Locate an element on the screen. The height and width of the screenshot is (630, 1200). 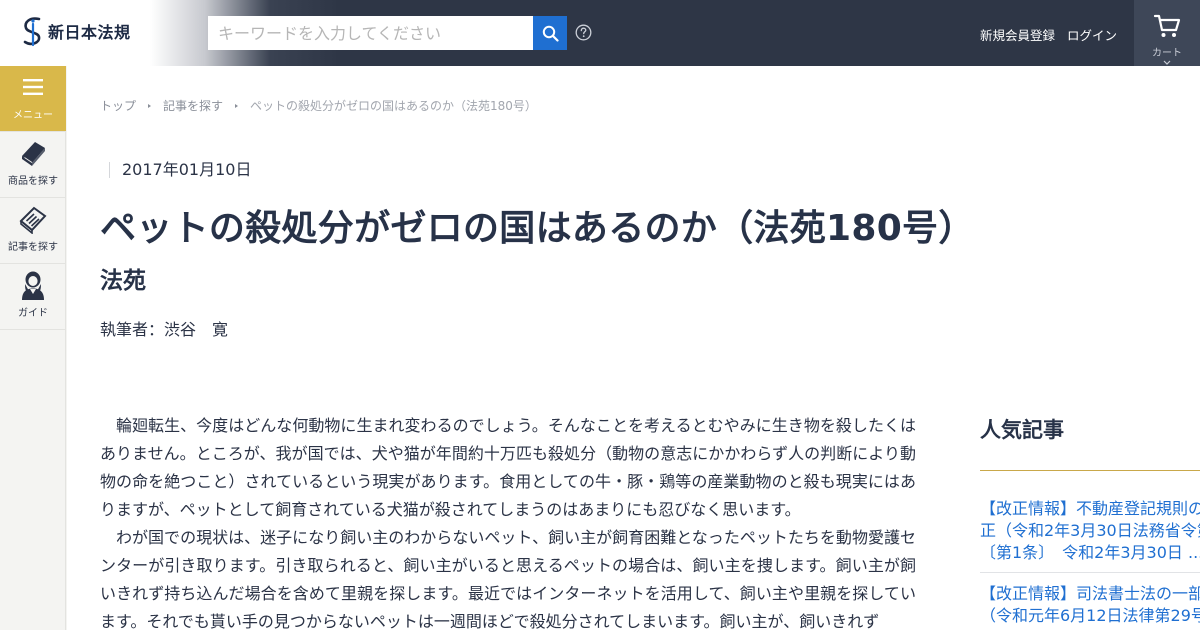
article-author: 執筆者：渋谷 寛 is located at coordinates (164, 329).